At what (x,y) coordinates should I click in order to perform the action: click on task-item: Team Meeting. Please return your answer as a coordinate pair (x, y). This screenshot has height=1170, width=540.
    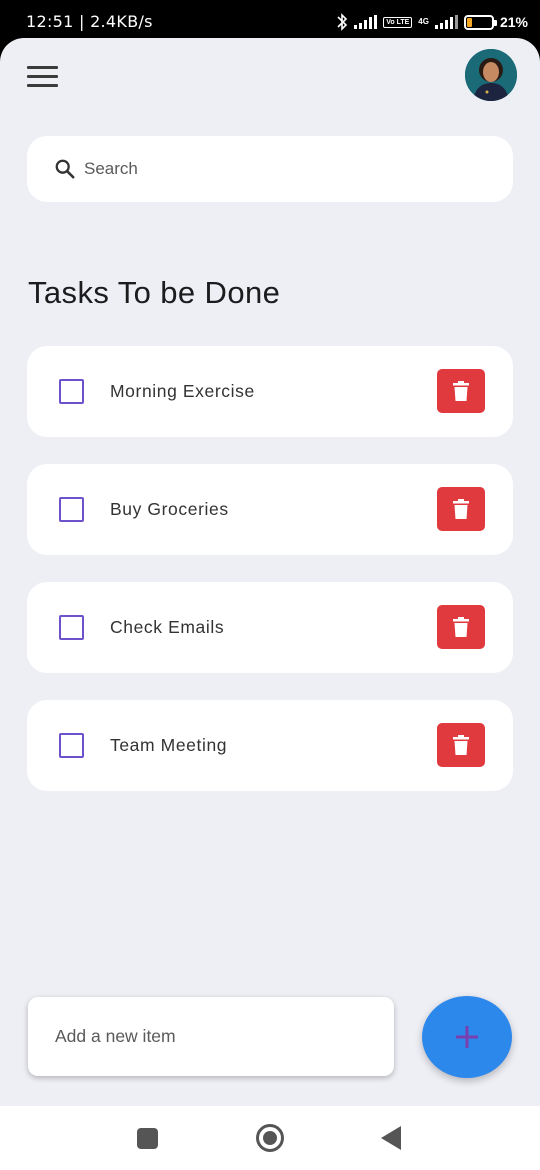
    Looking at the image, I should click on (270, 745).